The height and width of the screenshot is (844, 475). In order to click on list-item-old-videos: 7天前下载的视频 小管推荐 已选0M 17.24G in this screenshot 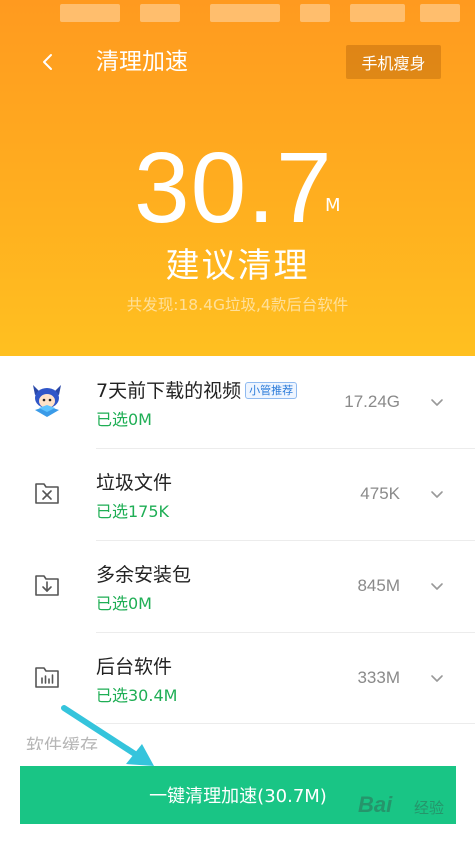, I will do `click(237, 402)`.